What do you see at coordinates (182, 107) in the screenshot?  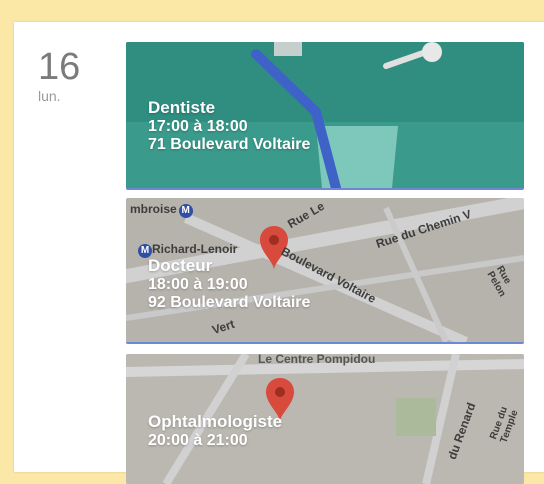 I see `event-title: Dentiste` at bounding box center [182, 107].